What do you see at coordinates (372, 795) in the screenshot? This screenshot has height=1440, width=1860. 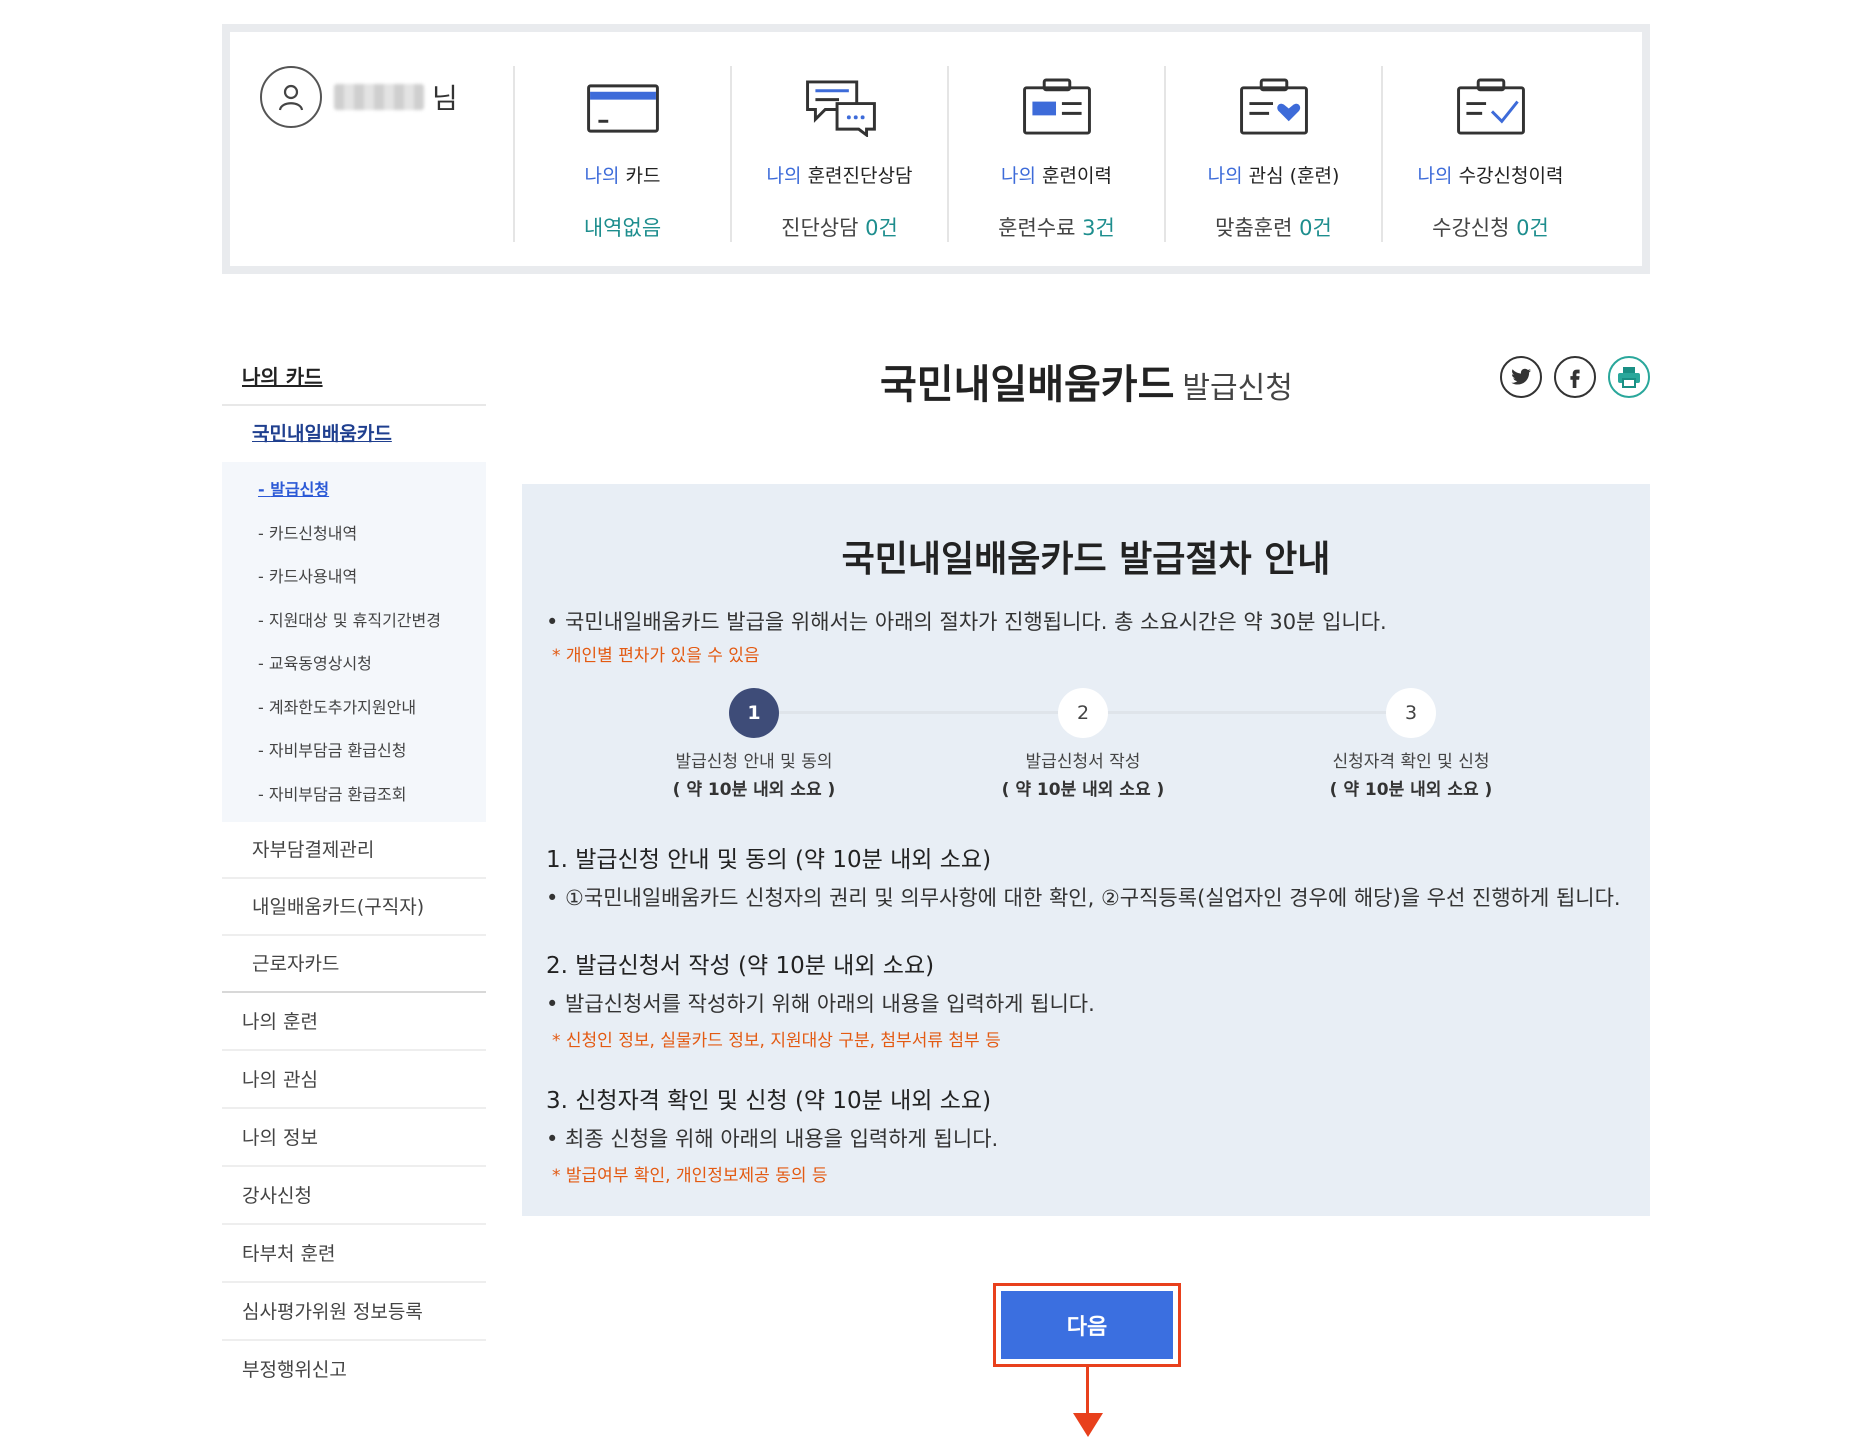 I see `lnb-item-refund-inquiry: - 자비부담금 환급조회` at bounding box center [372, 795].